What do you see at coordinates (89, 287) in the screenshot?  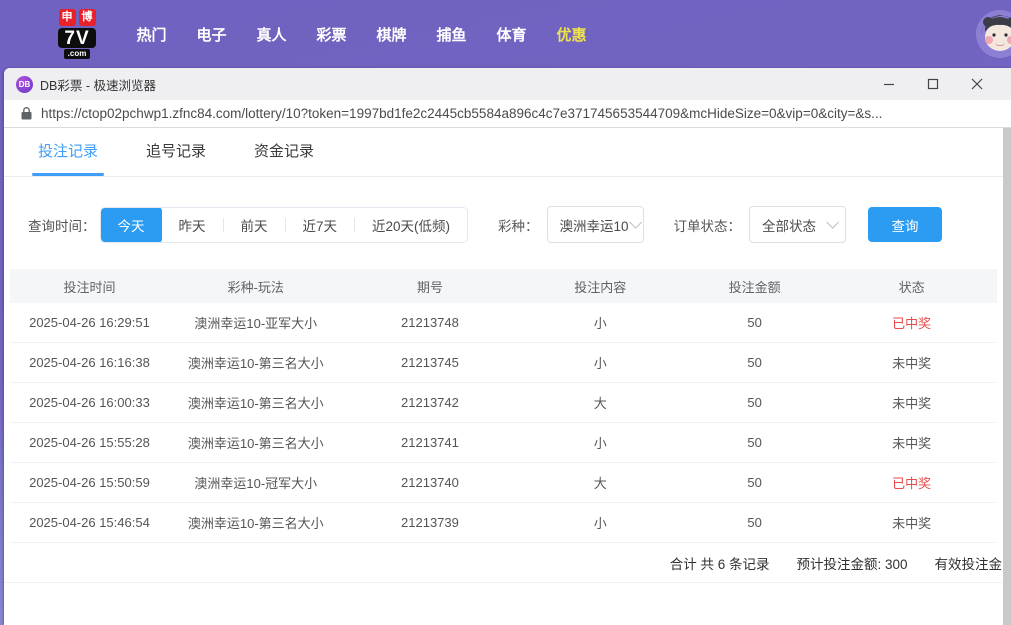 I see `column-header-0: 投注时间` at bounding box center [89, 287].